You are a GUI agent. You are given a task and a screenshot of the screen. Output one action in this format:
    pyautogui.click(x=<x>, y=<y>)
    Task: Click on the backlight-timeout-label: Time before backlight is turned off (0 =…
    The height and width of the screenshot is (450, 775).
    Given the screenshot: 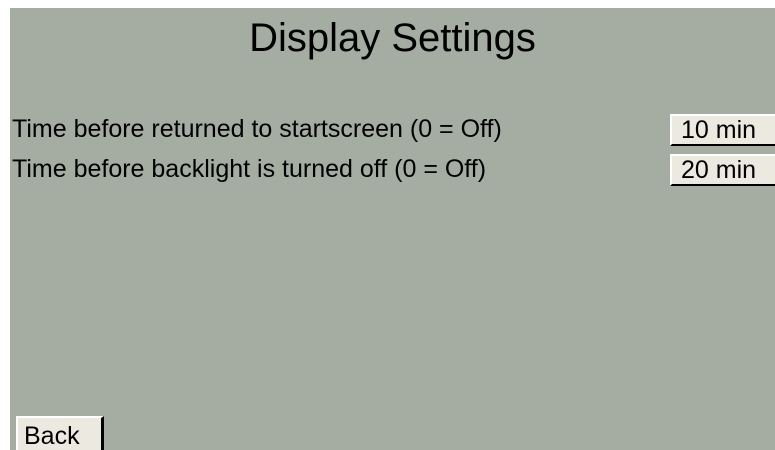 What is the action you would take?
    pyautogui.click(x=249, y=169)
    